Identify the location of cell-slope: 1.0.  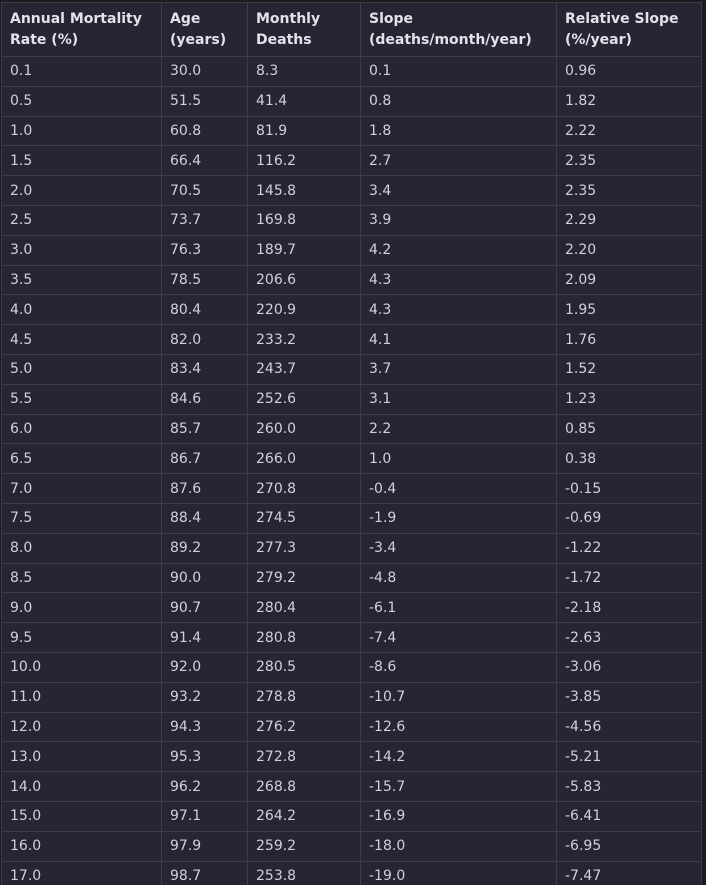
(458, 459).